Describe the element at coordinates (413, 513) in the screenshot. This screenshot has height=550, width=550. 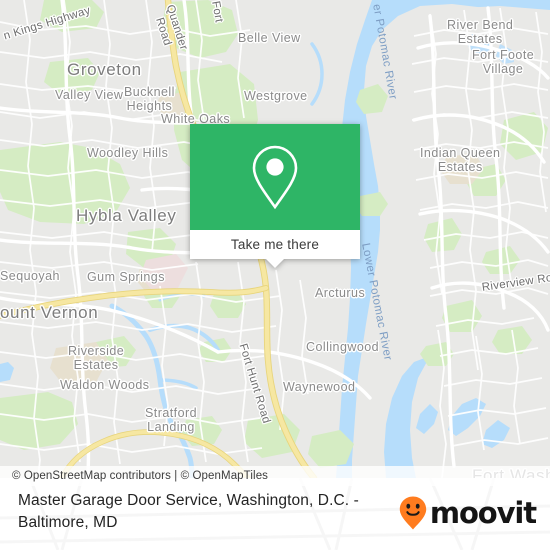
I see `moovit-smiley-pin-icon` at that location.